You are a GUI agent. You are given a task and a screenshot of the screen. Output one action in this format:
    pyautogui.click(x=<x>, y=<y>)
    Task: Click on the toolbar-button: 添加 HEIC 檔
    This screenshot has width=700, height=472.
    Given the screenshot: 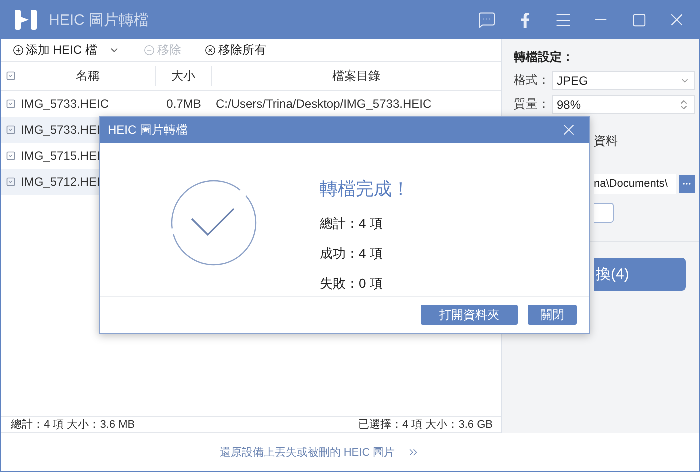 What is the action you would take?
    pyautogui.click(x=66, y=50)
    